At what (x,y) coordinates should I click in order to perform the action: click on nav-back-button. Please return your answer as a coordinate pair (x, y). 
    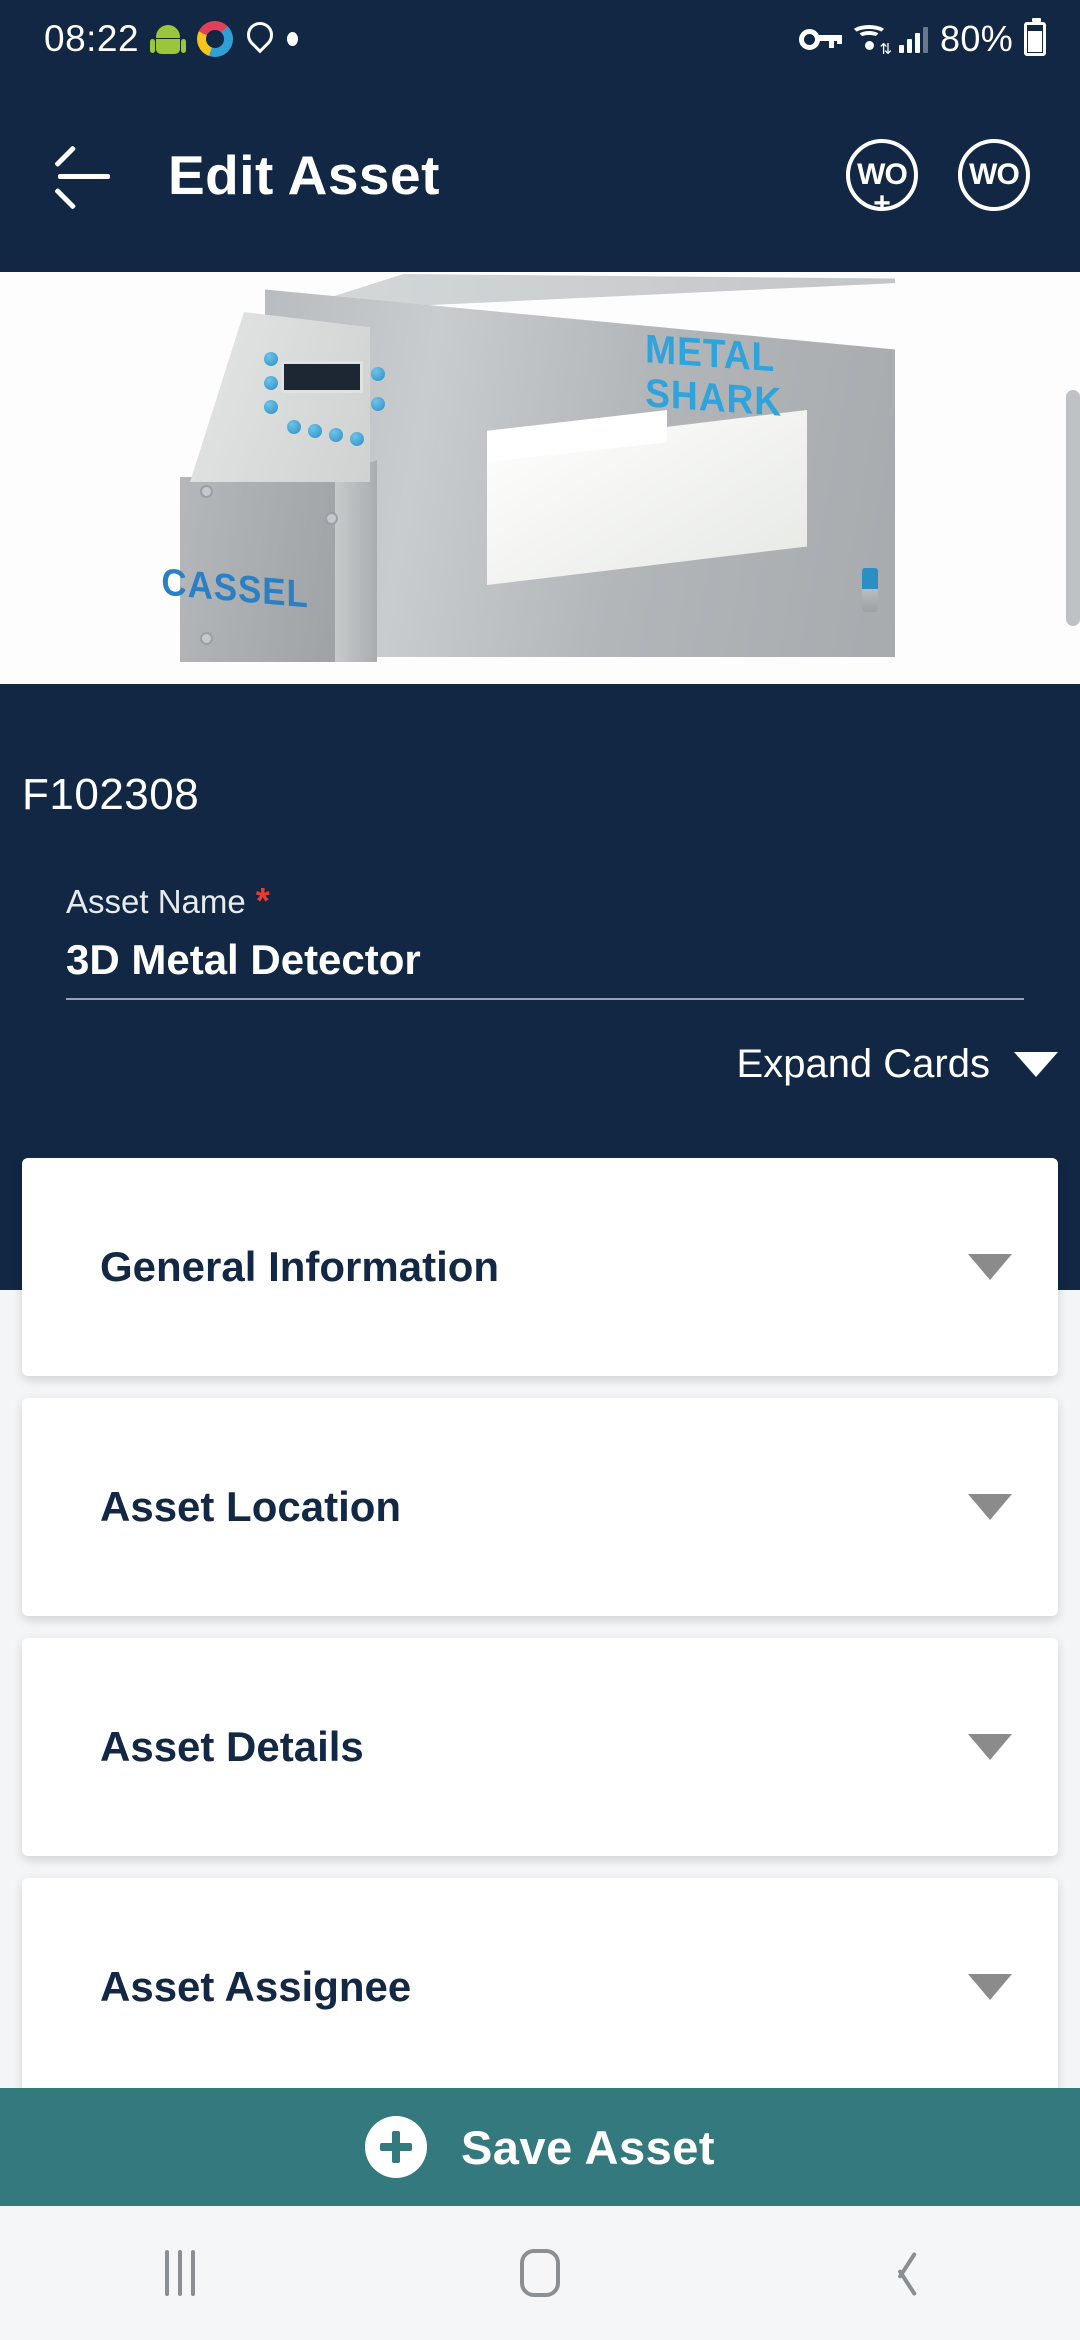
    Looking at the image, I should click on (900, 2273).